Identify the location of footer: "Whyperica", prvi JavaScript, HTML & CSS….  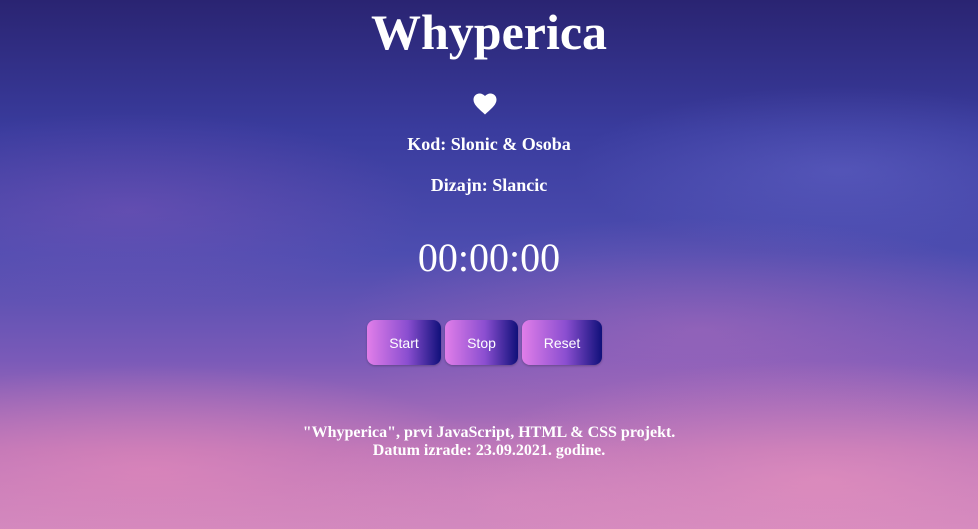
(489, 442).